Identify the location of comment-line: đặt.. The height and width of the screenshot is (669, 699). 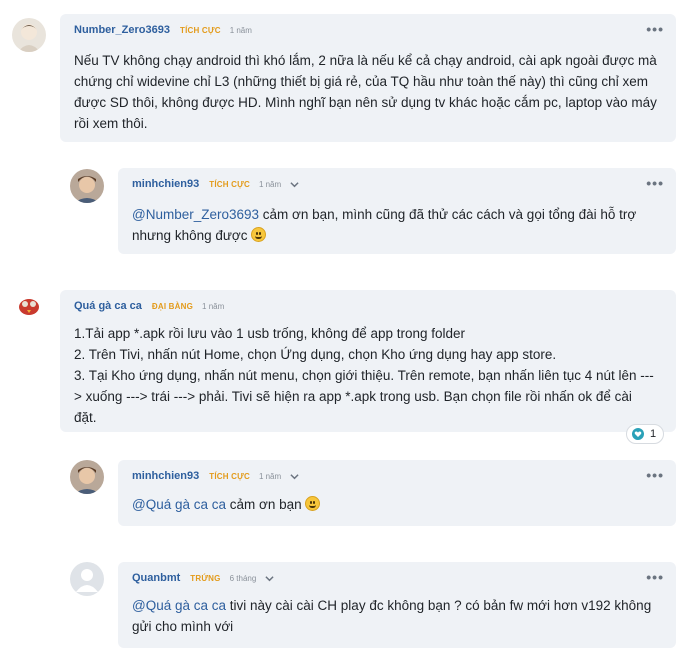
(85, 417).